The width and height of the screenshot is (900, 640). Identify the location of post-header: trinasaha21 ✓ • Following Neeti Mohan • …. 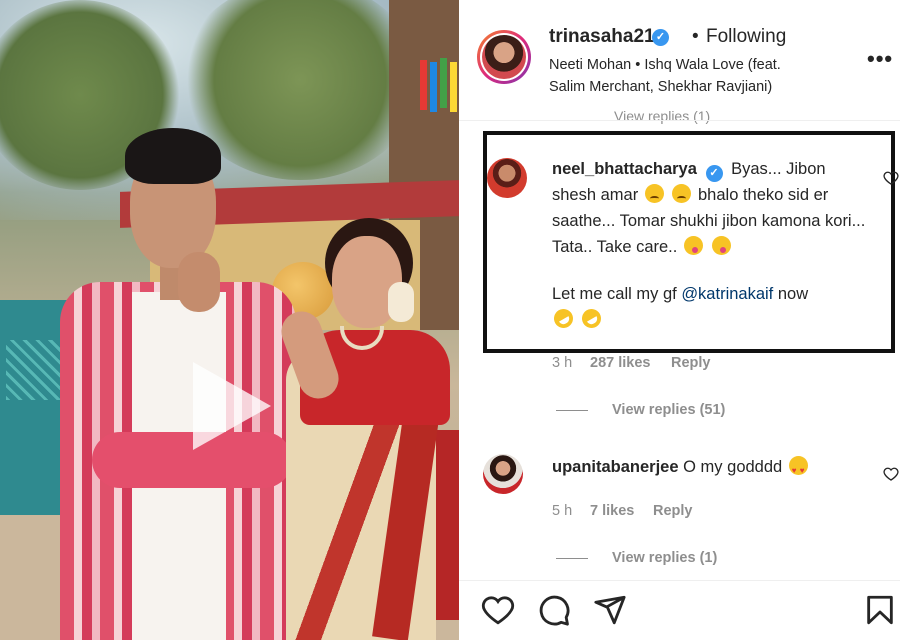
(679, 52).